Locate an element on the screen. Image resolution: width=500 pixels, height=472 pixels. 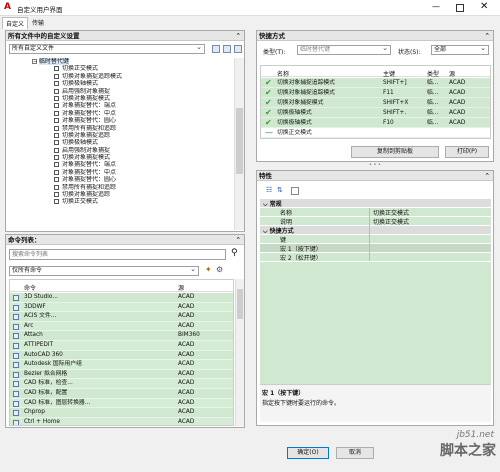
command-row: Autodesk 国际用户组 ACAD is located at coordinates (121, 365).